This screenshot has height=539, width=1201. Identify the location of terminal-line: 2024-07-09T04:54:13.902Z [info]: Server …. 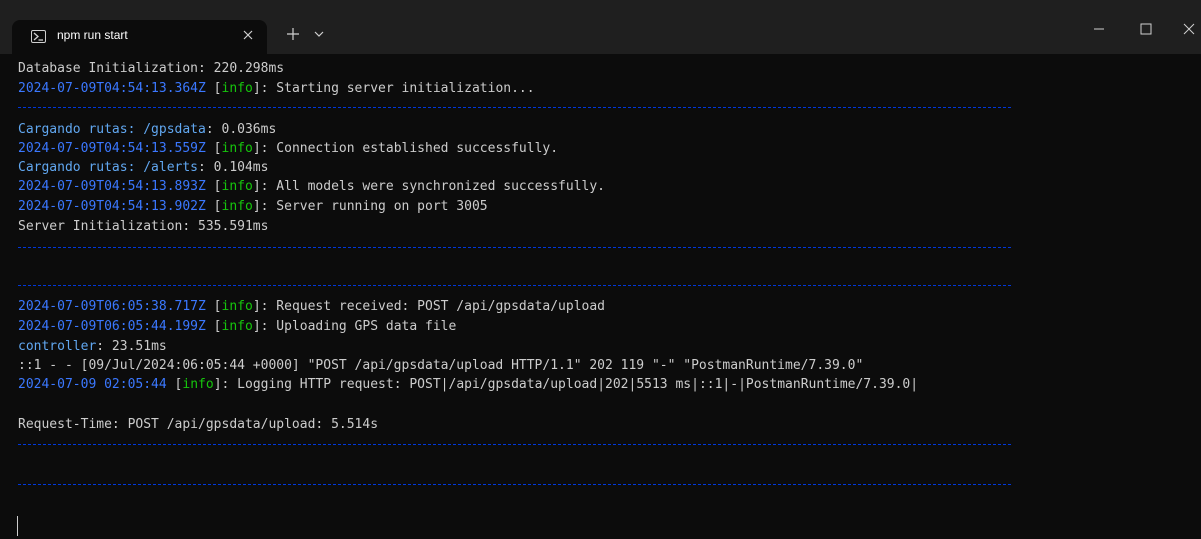
(253, 206).